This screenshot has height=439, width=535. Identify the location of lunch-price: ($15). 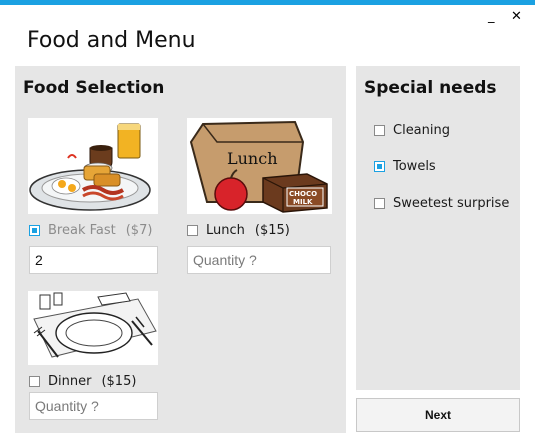
(272, 230).